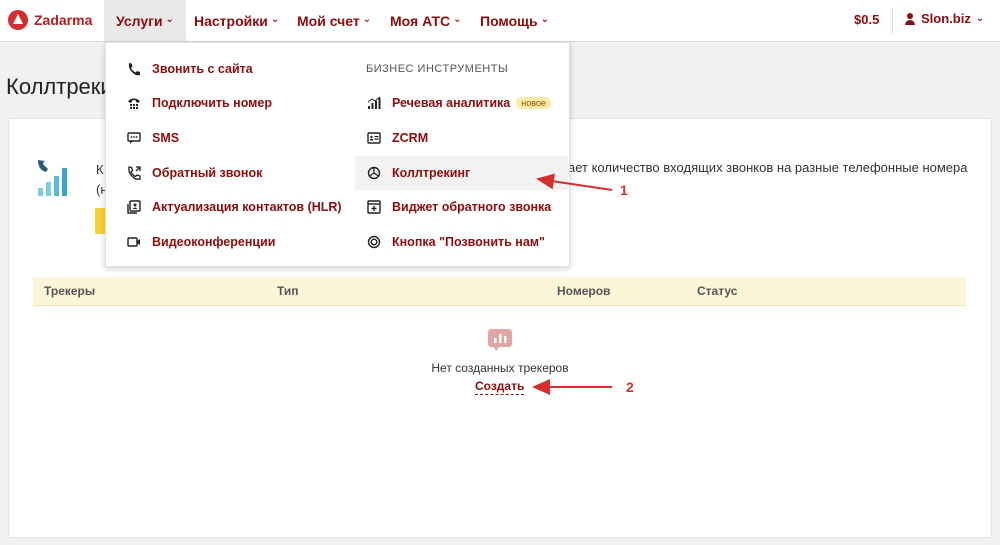  Describe the element at coordinates (166, 138) in the screenshot. I see `menu-item-label: SMS` at that location.